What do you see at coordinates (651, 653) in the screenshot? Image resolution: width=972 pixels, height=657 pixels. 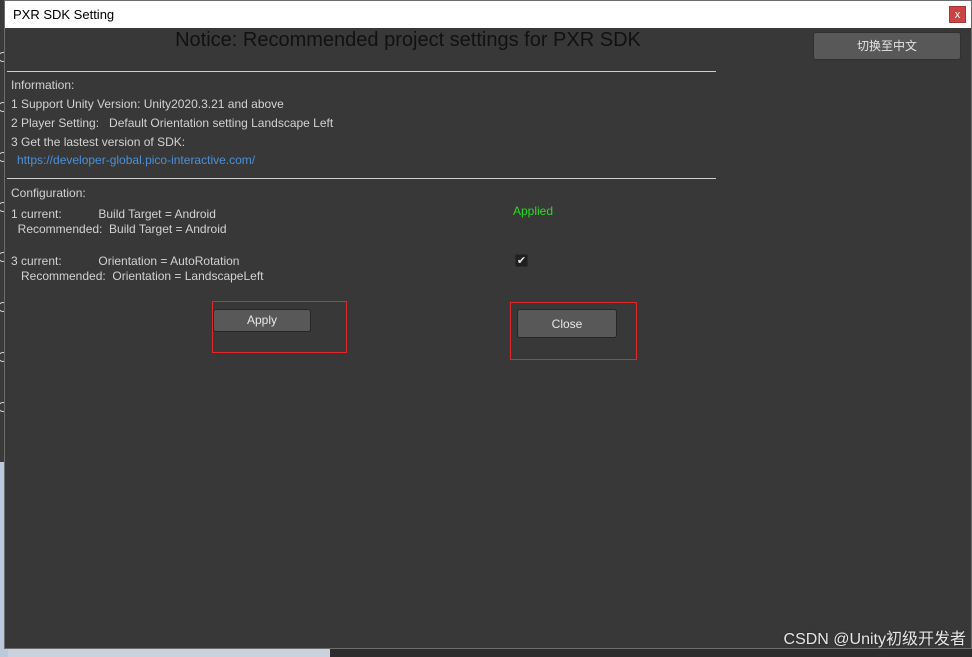 I see `editor-background-bottom` at bounding box center [651, 653].